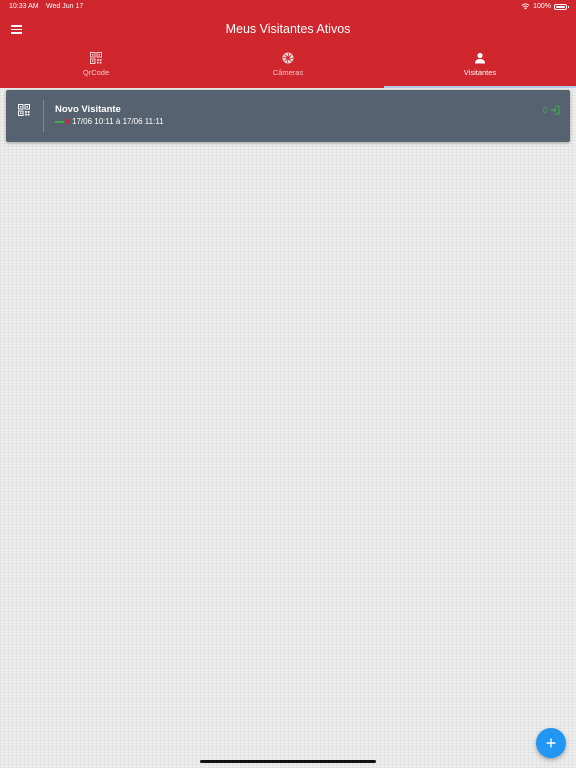 The width and height of the screenshot is (576, 768). I want to click on tab-bar: QrCode Câmeras Visitantes, so click(288, 67).